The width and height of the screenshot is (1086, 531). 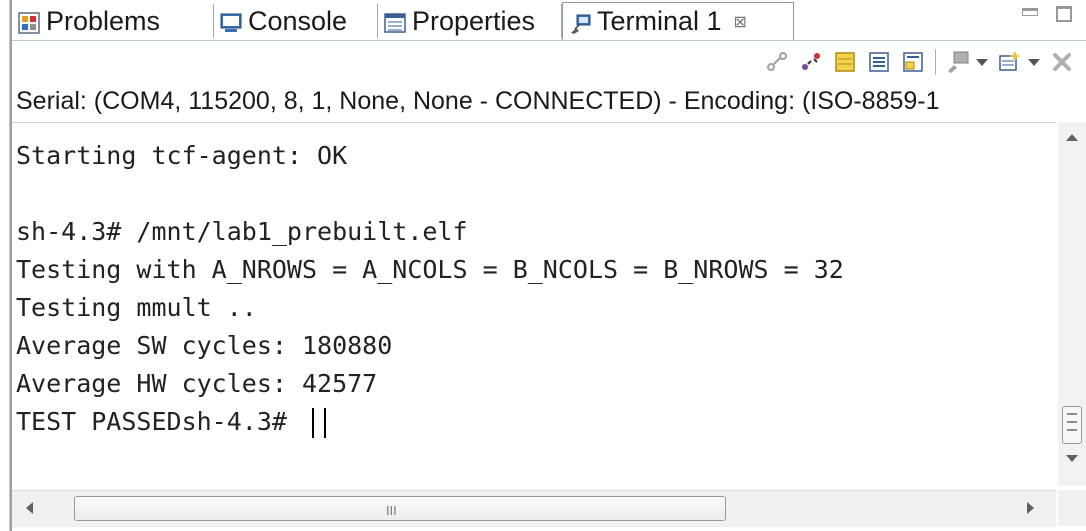 I want to click on horizontal-scroll-thumb: III, so click(x=400, y=508).